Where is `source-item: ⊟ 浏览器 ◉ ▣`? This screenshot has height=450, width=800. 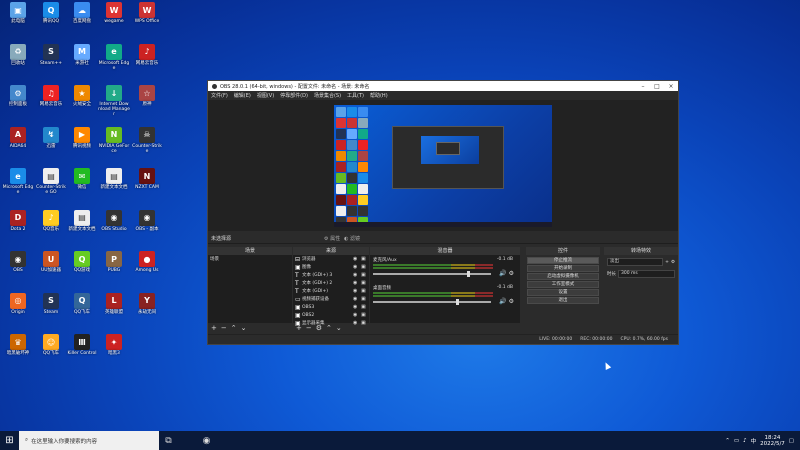 source-item: ⊟ 浏览器 ◉ ▣ is located at coordinates (331, 259).